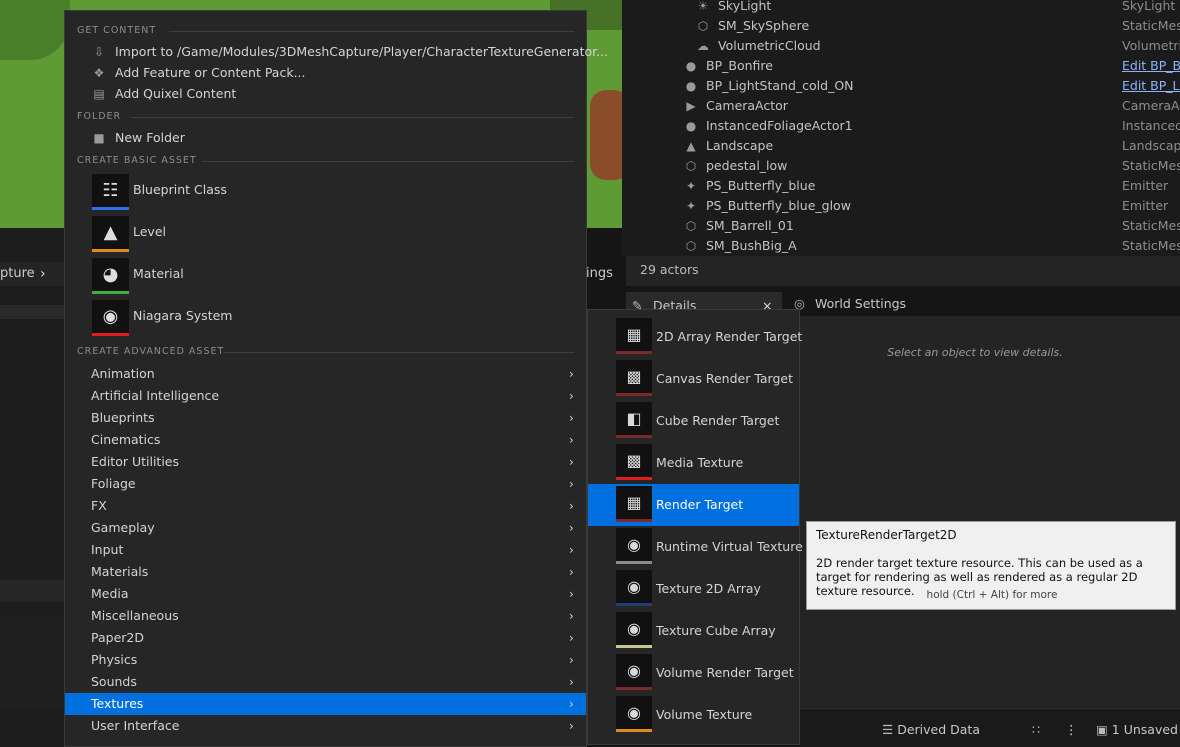 This screenshot has height=747, width=1180. I want to click on breadcrumb: pture ›, so click(32, 274).